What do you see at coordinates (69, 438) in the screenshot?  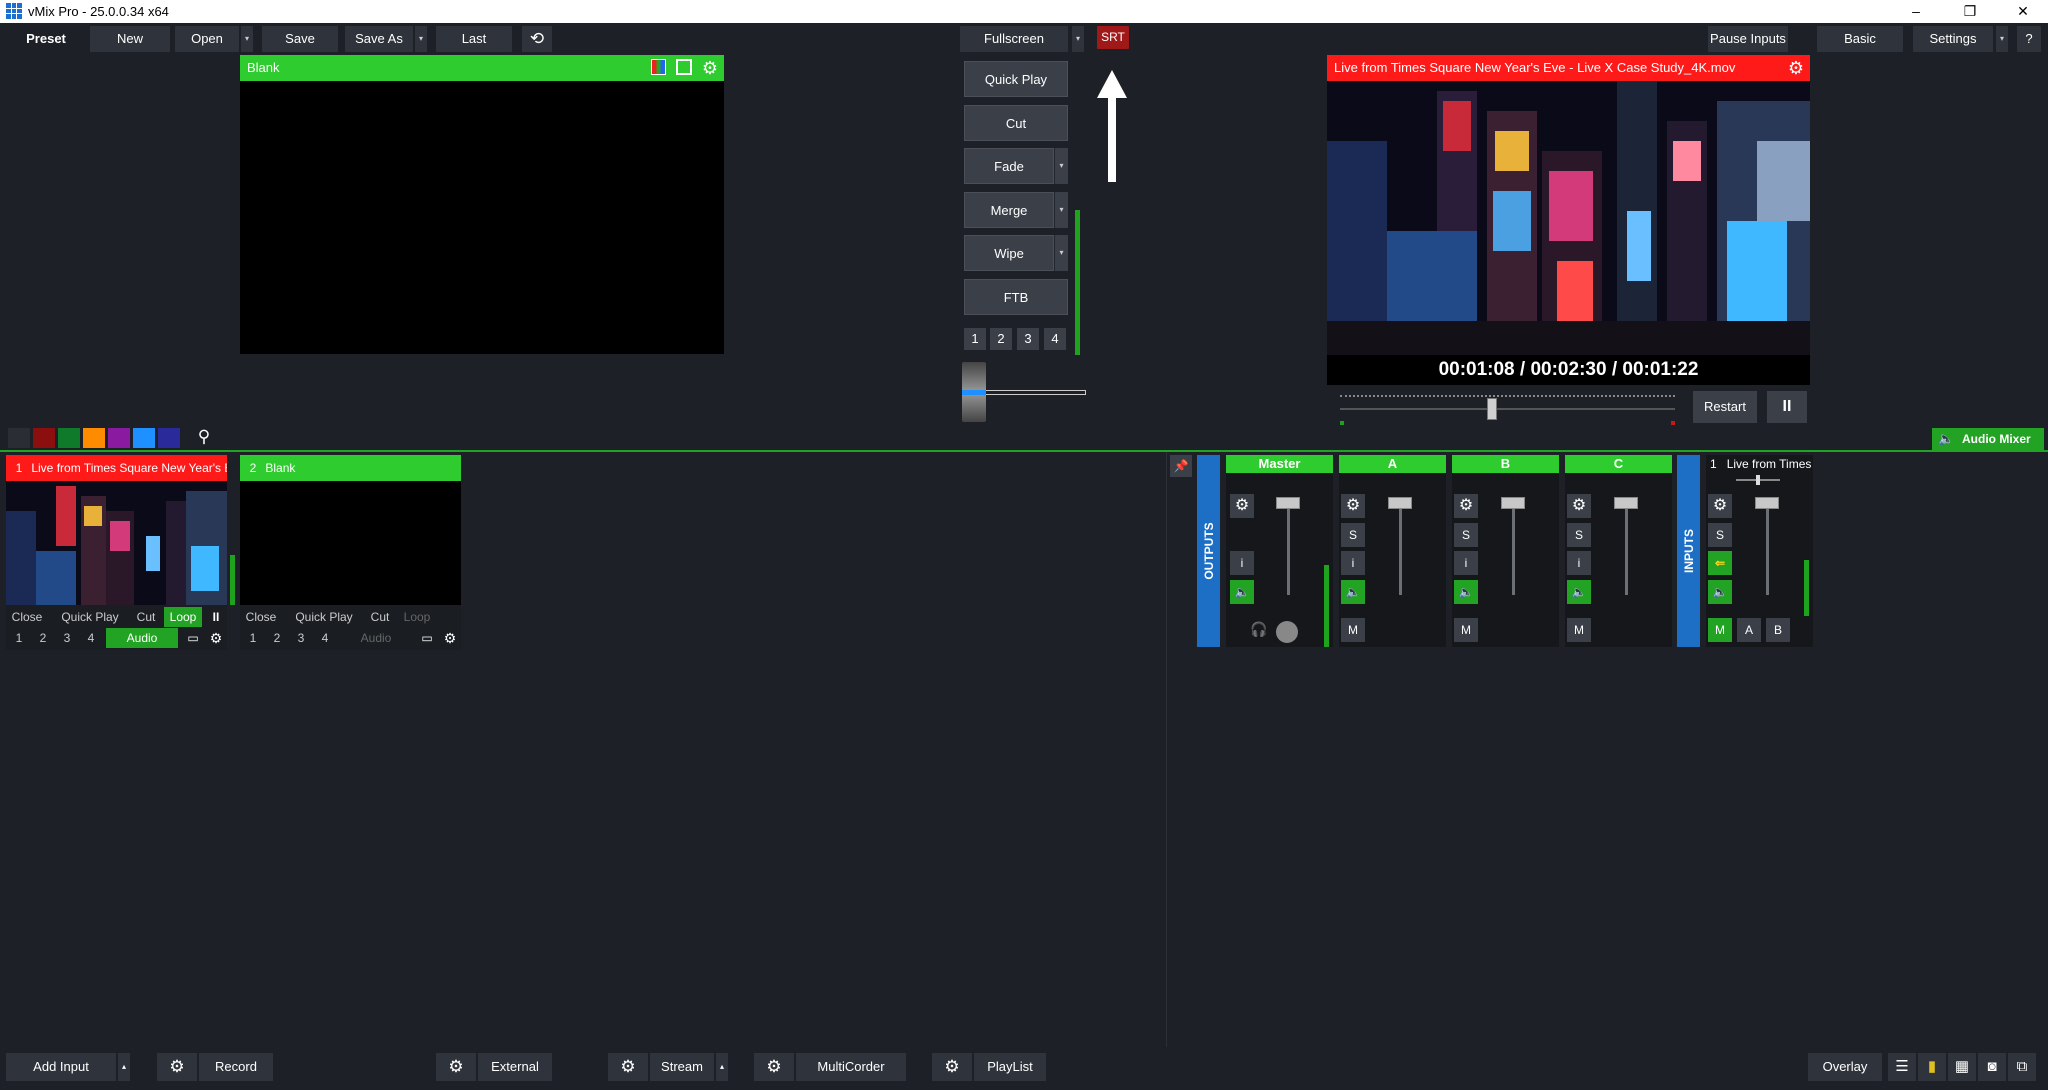 I see `color-filter-green` at bounding box center [69, 438].